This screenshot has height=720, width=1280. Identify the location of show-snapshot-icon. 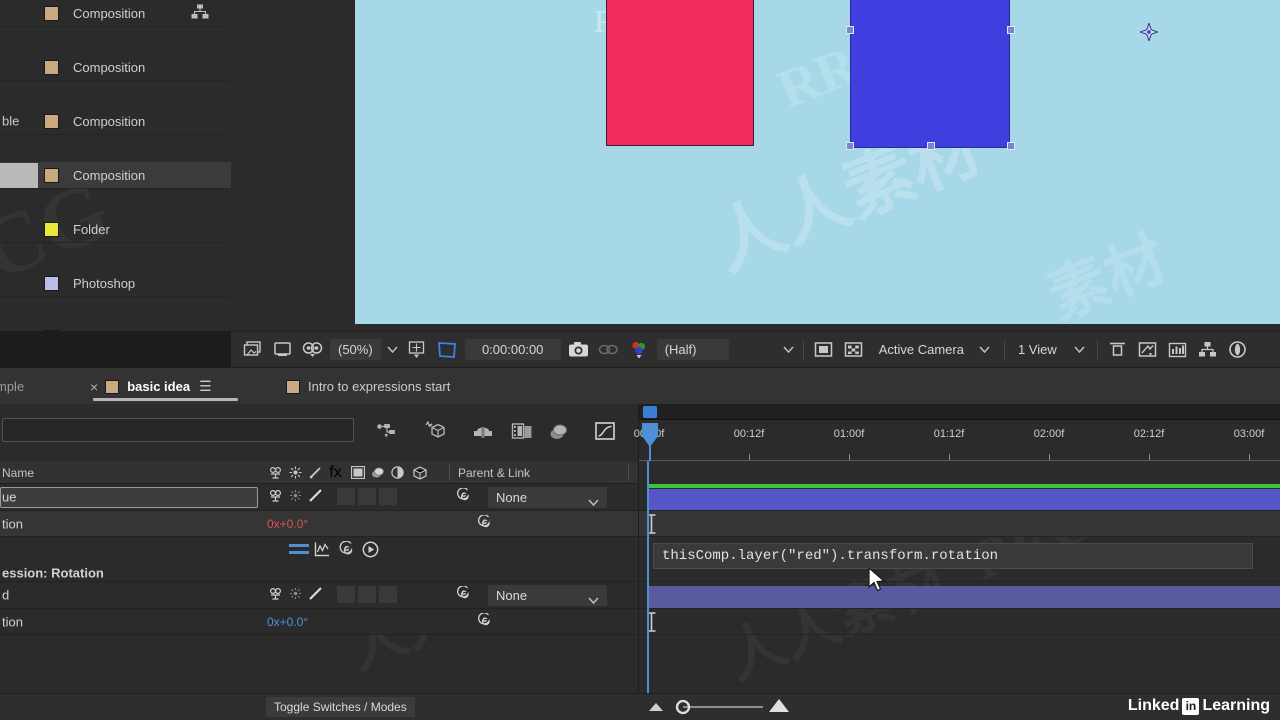
(282, 350).